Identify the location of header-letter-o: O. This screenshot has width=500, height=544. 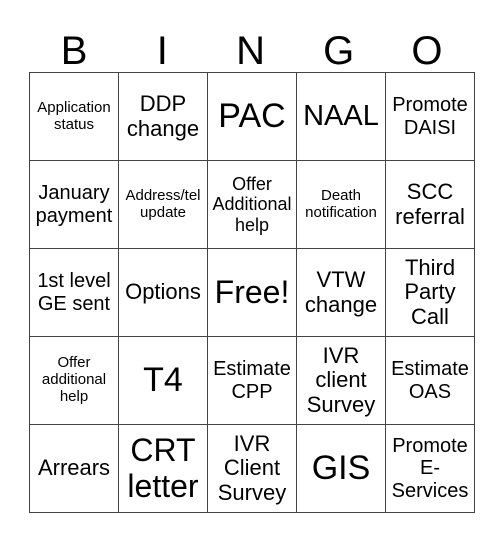
(427, 51).